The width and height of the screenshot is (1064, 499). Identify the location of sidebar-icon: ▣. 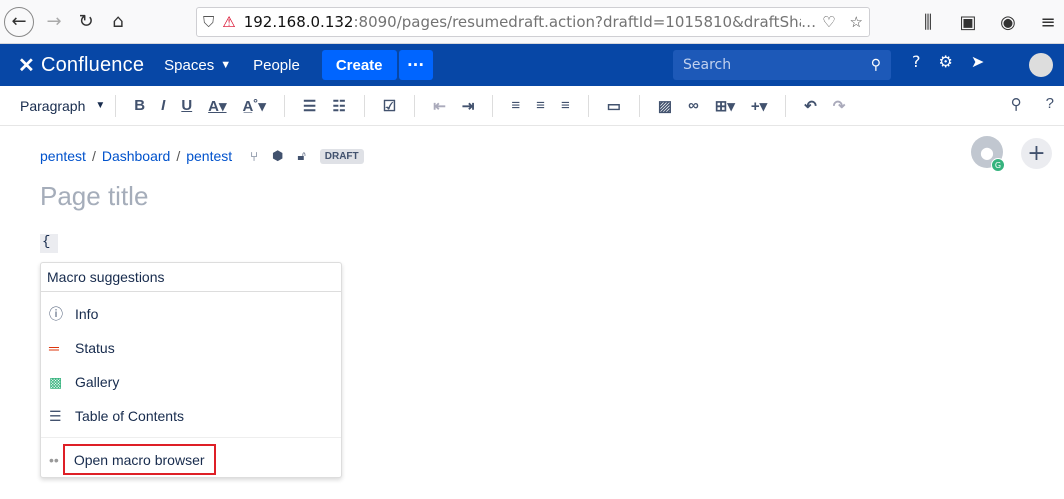
(968, 22).